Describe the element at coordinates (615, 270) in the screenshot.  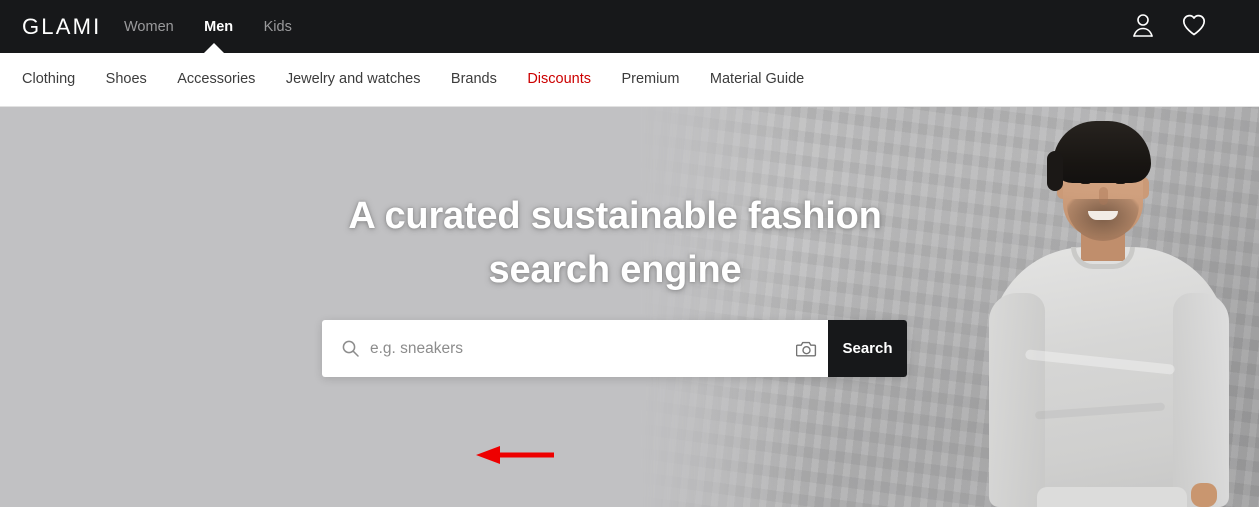
I see `hero-headline-line-2: search engine` at that location.